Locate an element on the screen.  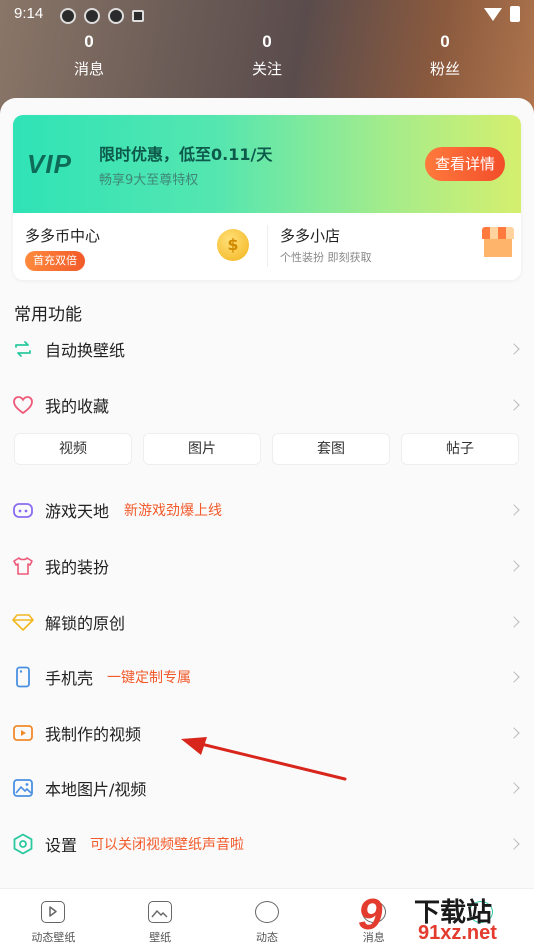
menu-item-tag: 一键定制专属 is located at coordinates (149, 678).